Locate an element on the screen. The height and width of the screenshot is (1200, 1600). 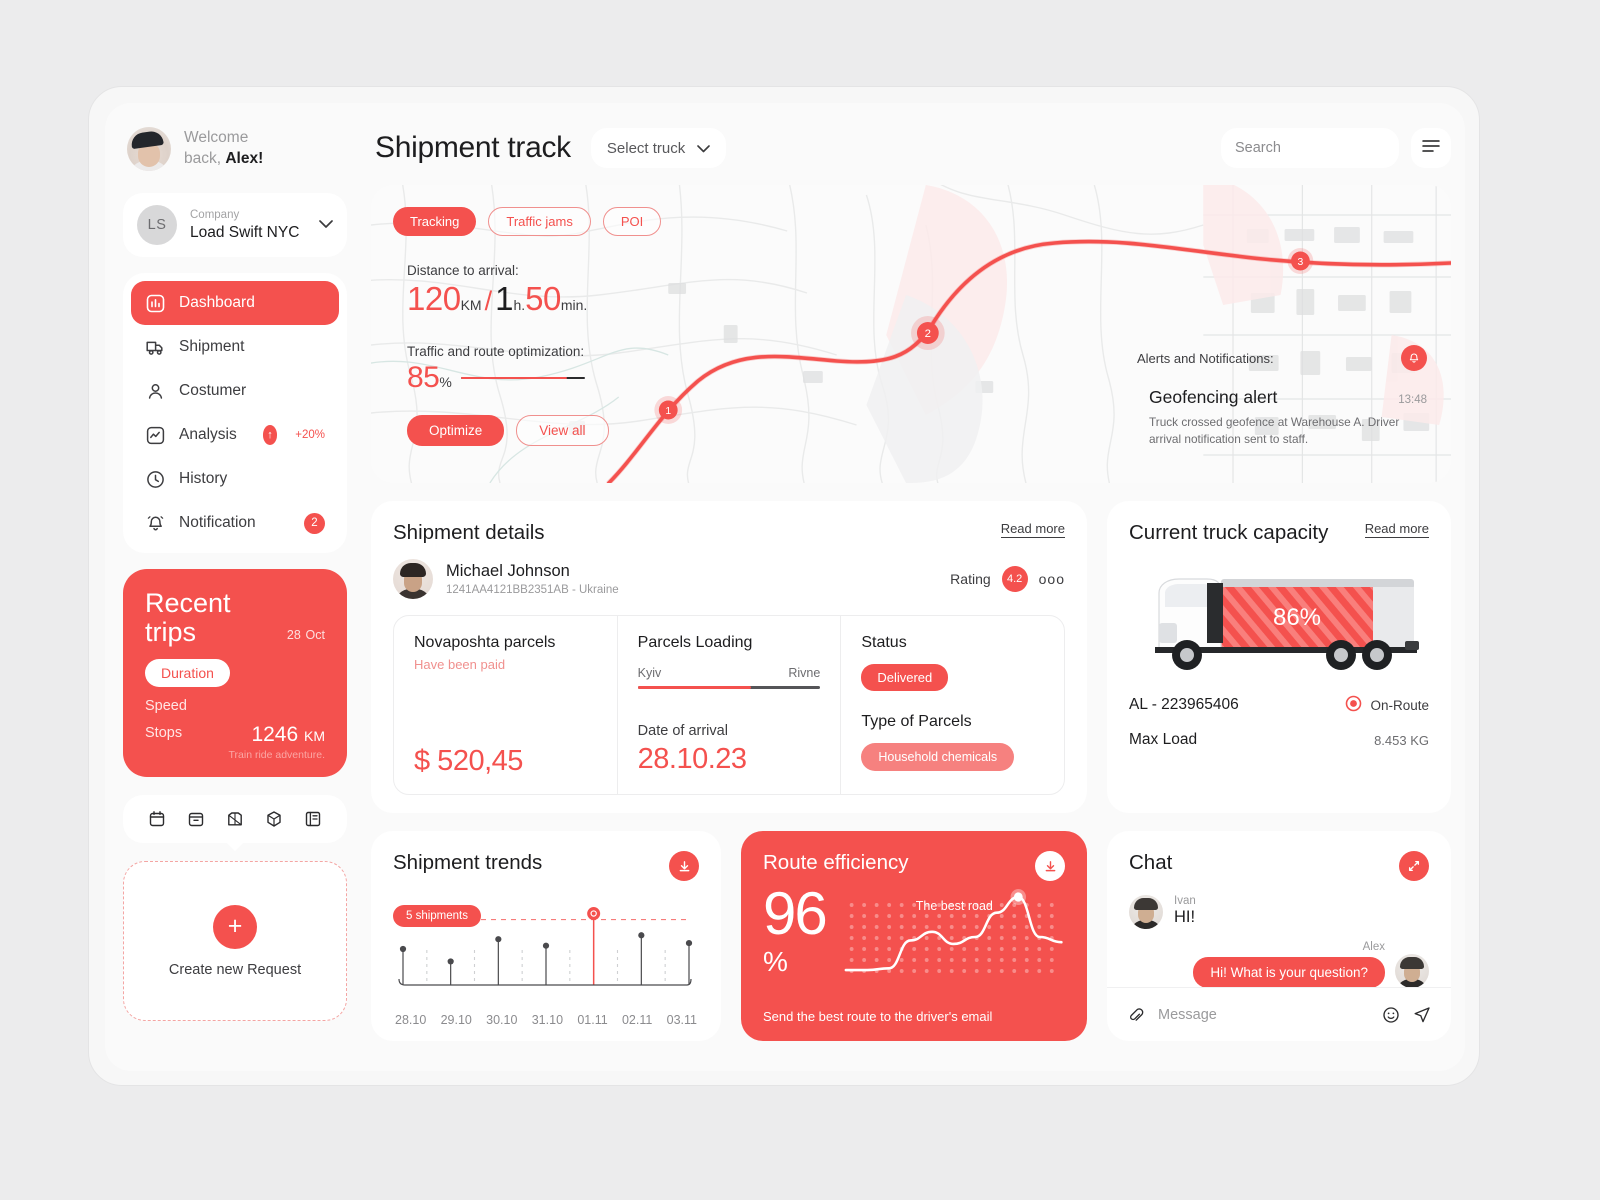
rating-label: Rating is located at coordinates (970, 579).